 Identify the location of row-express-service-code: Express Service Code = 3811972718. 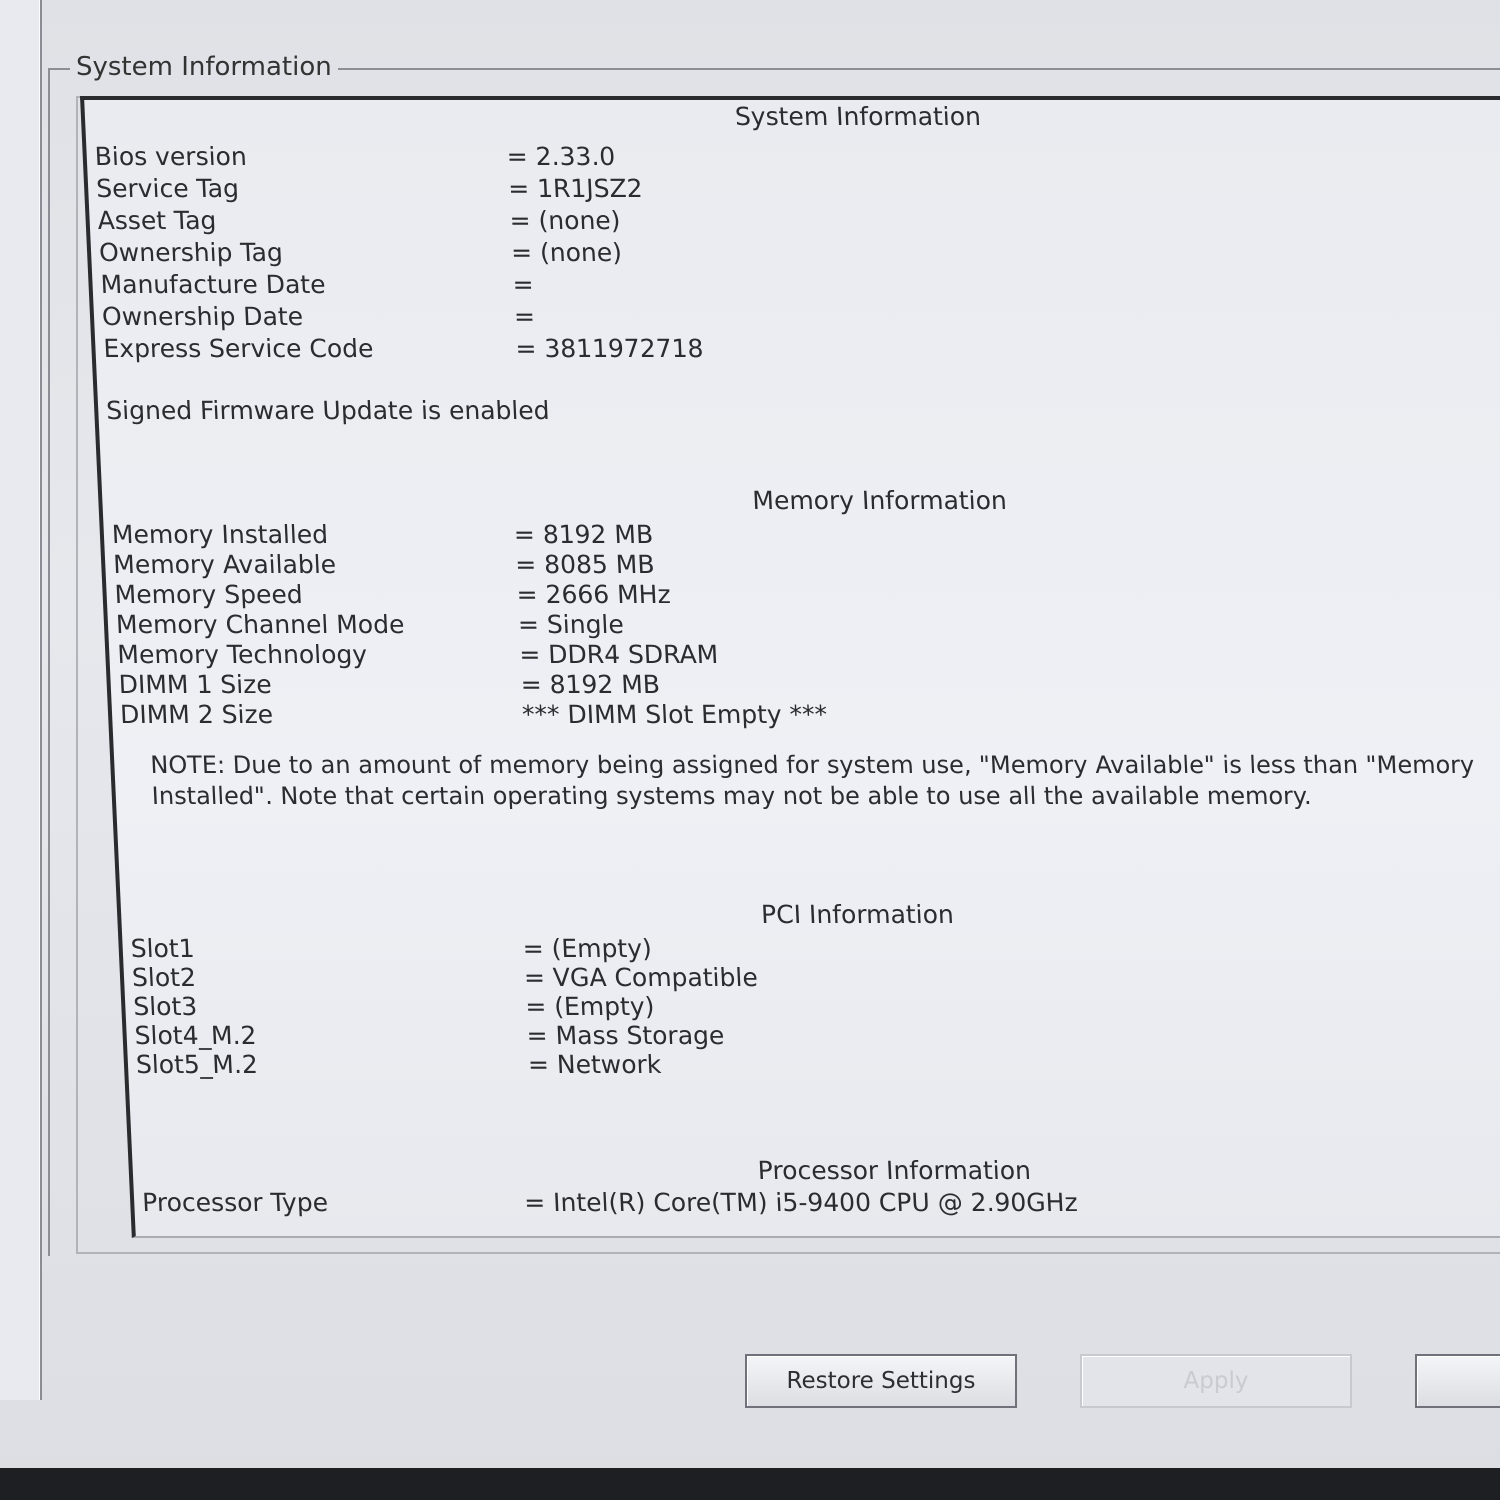
(801, 350).